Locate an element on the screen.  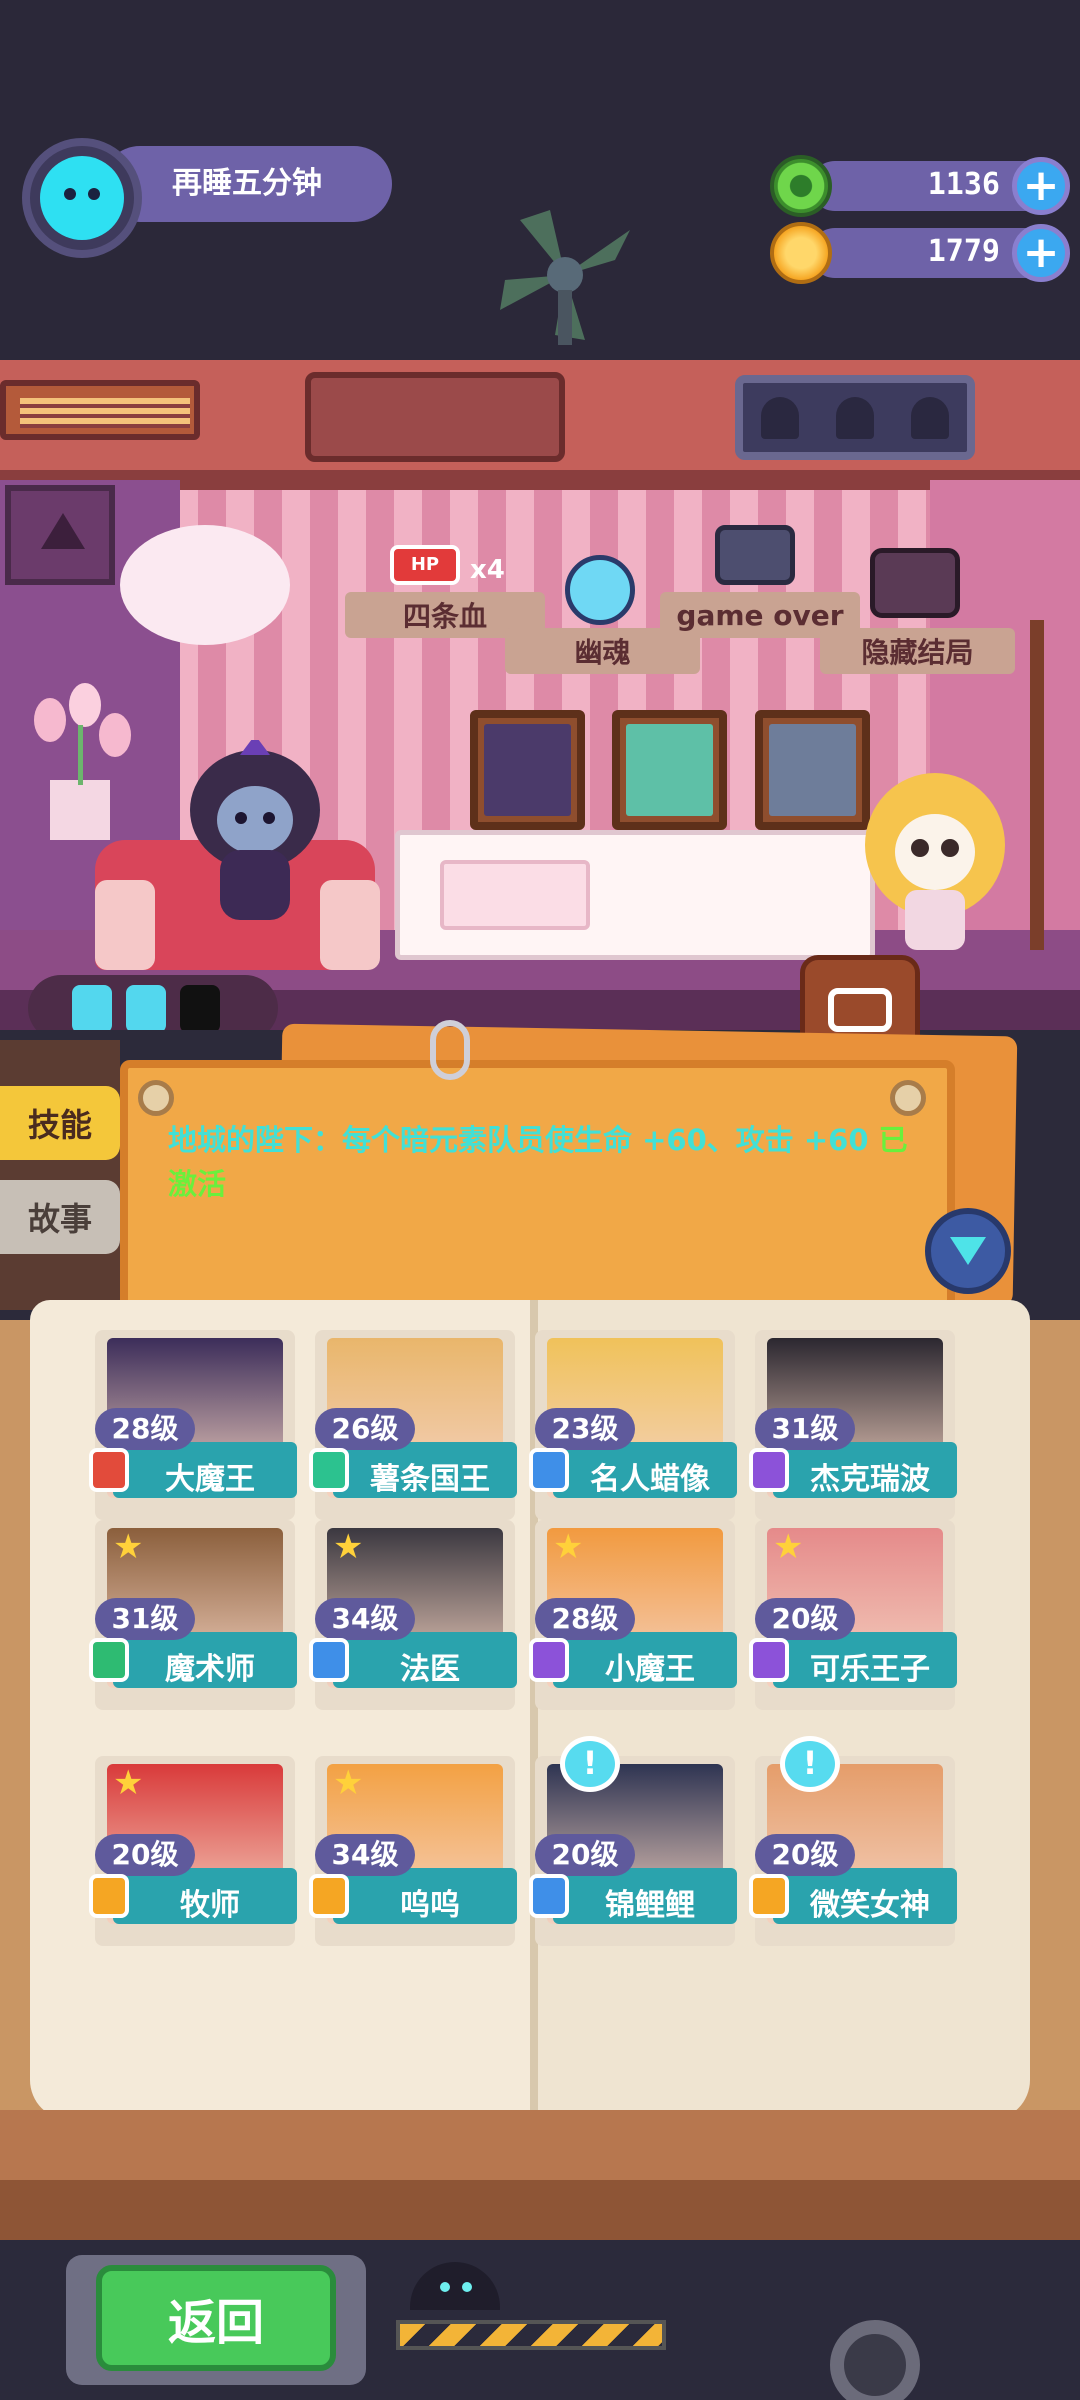
gem-counter: 1136 + is located at coordinates (920, 186).